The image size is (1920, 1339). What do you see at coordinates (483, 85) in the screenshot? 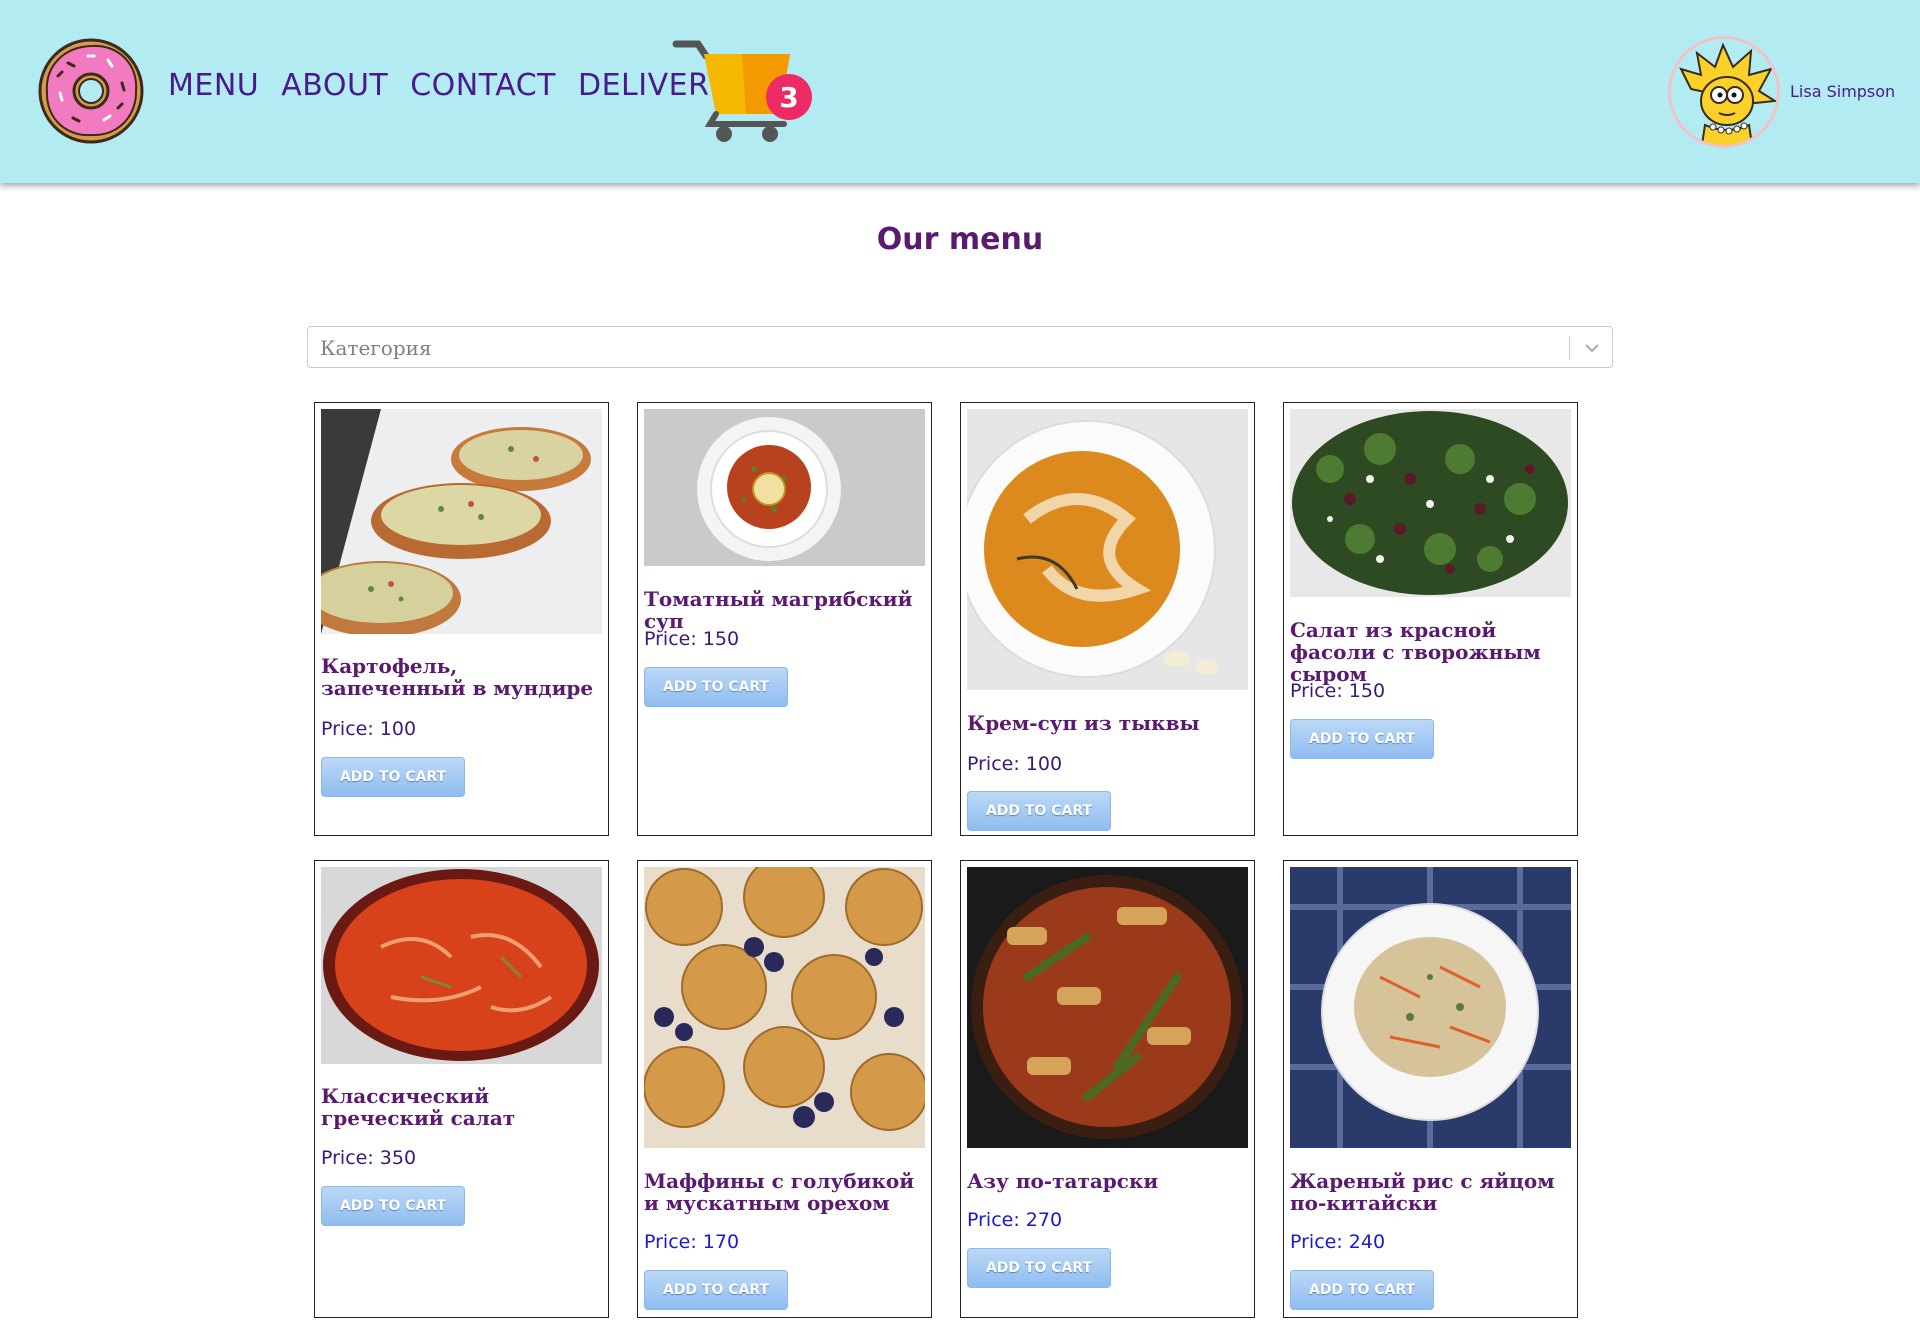
I see `nav-contact: CONTACT` at bounding box center [483, 85].